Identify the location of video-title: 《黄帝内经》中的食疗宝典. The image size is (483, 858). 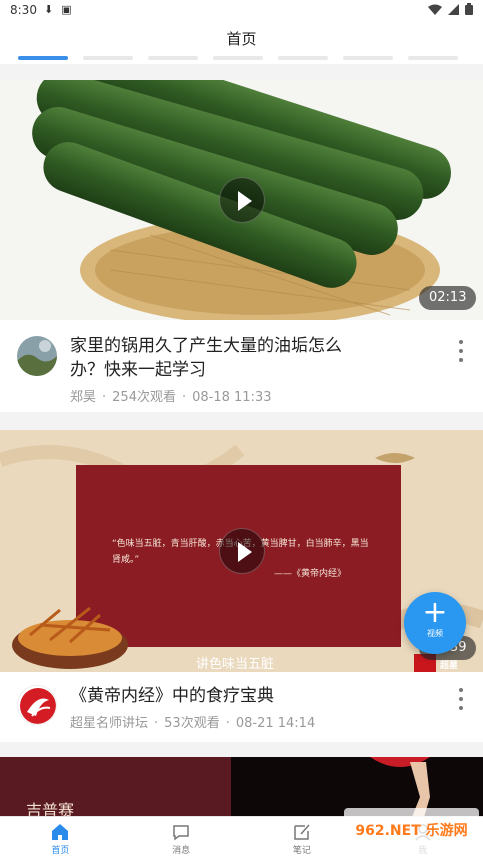
(220, 696).